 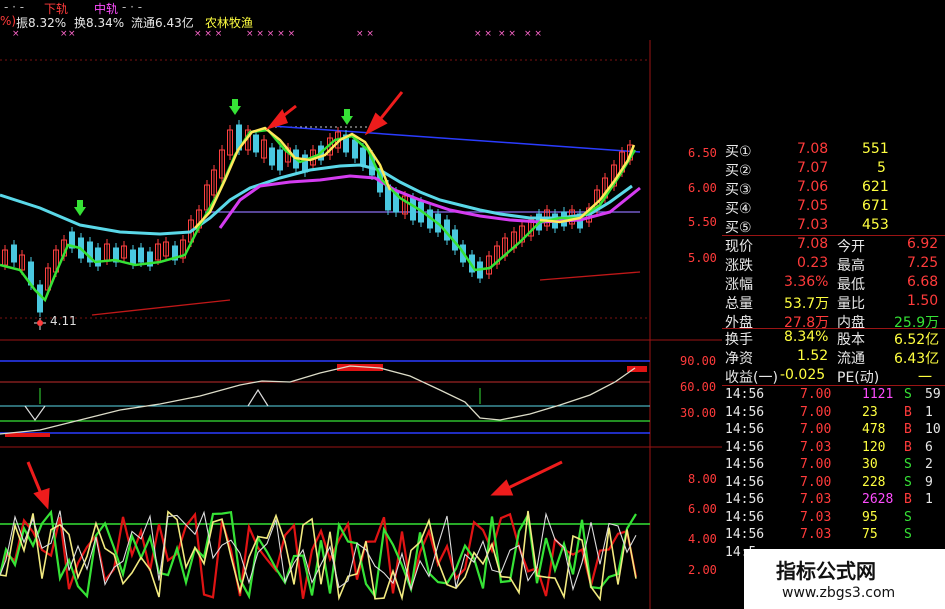 I want to click on stats-label: 收益(一), so click(x=751, y=378).